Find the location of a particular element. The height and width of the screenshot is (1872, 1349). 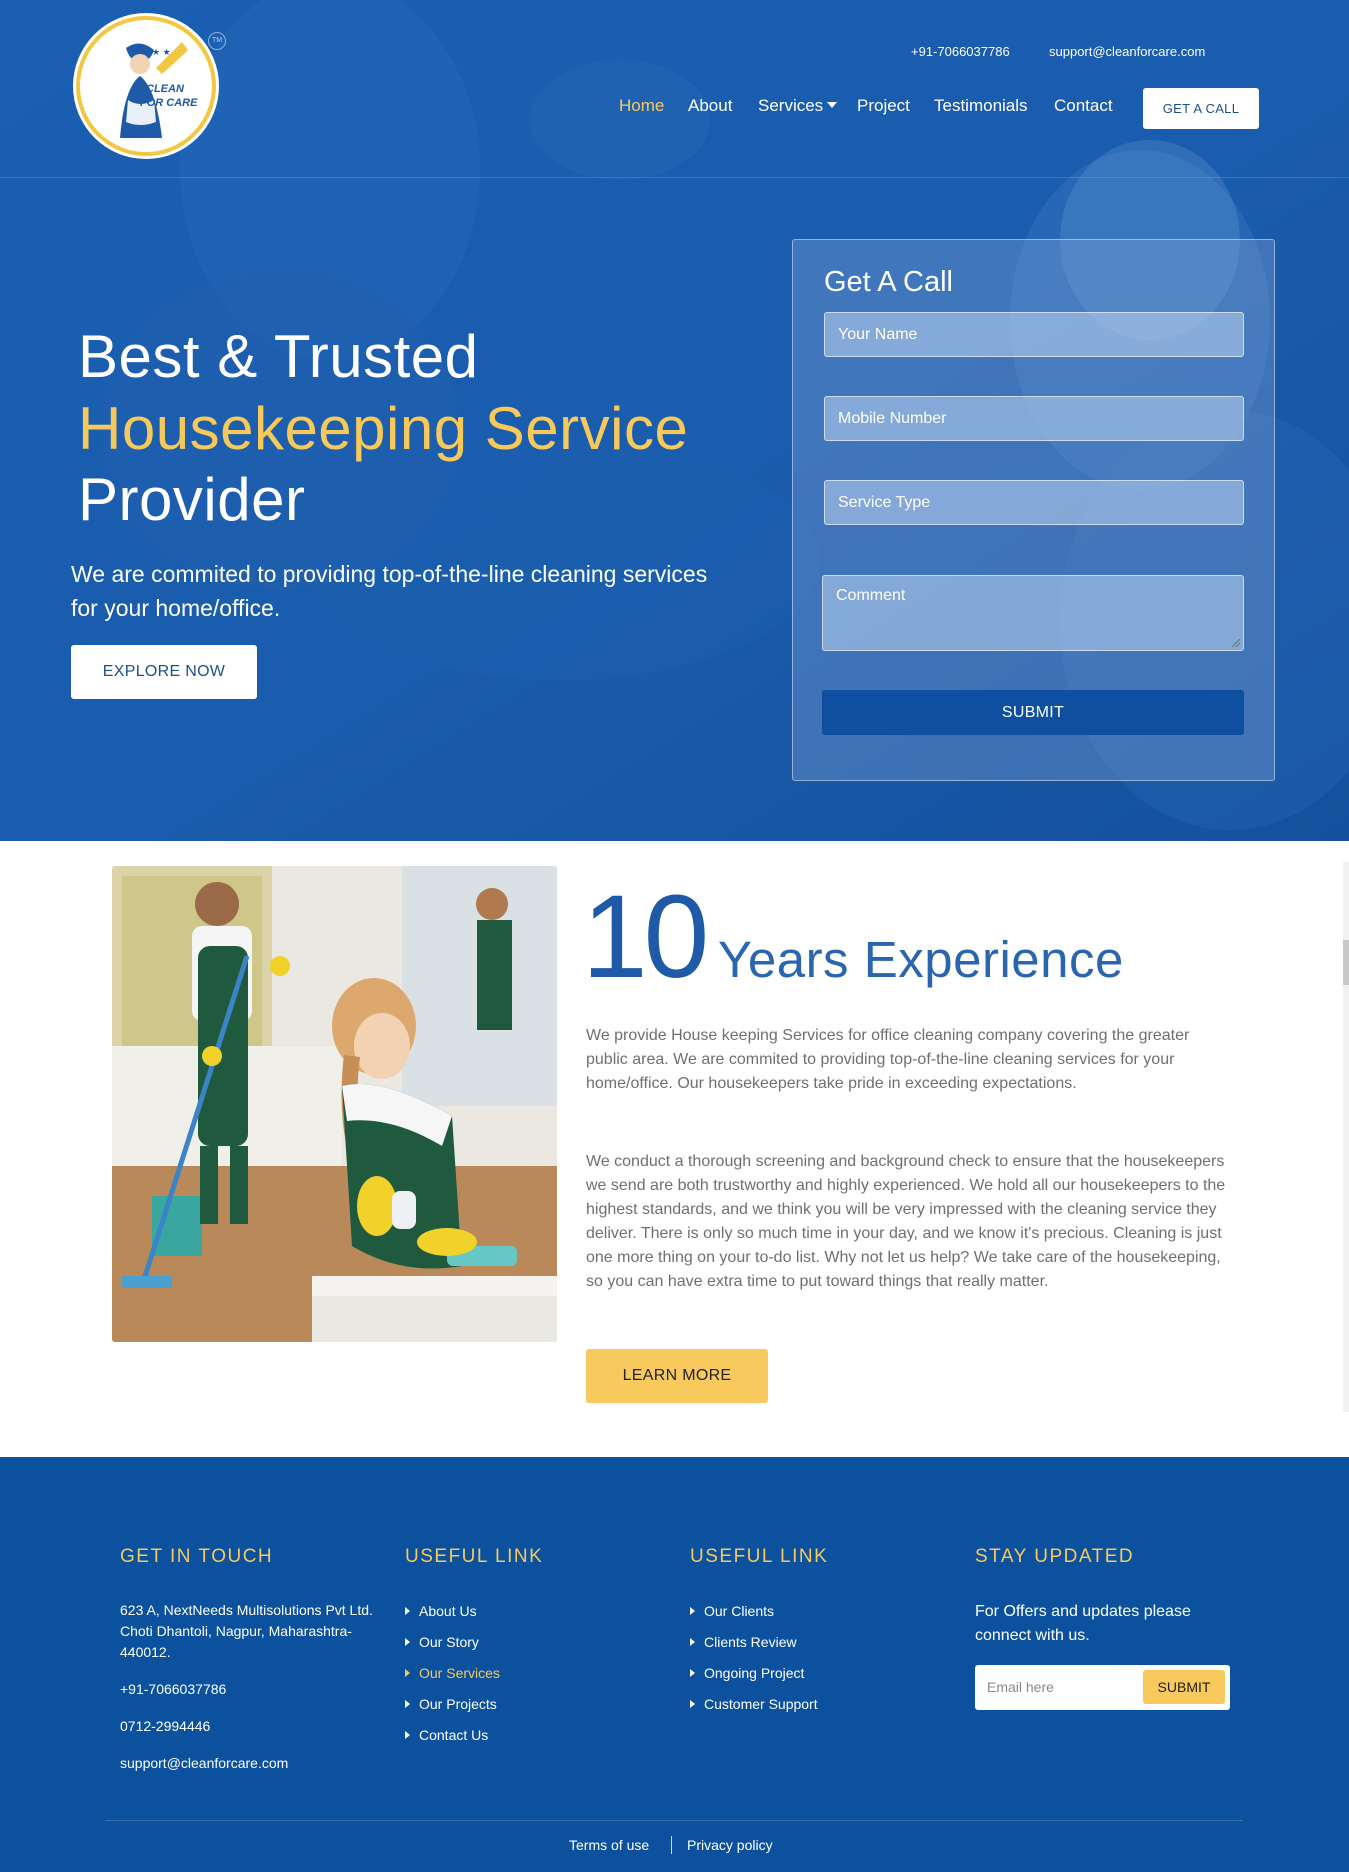

footer-email: support@cleanforcare.com is located at coordinates (204, 1763).